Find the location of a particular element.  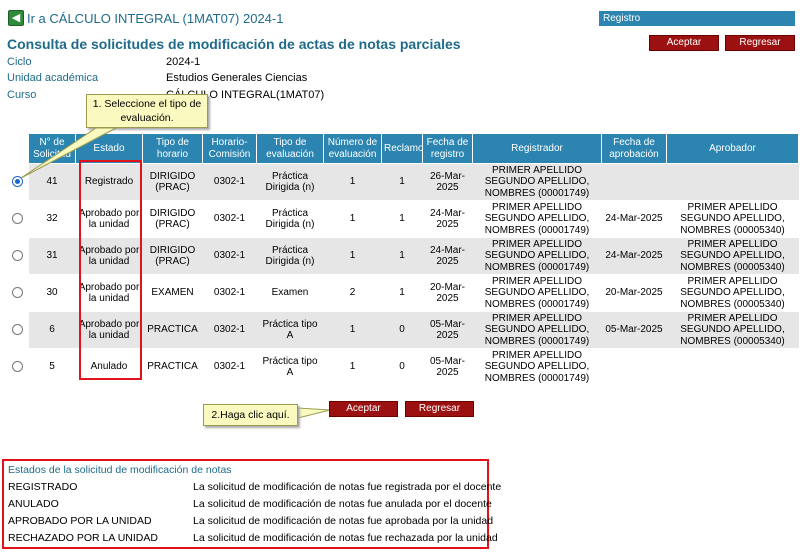

legend-state: ANULADO is located at coordinates (33, 504).